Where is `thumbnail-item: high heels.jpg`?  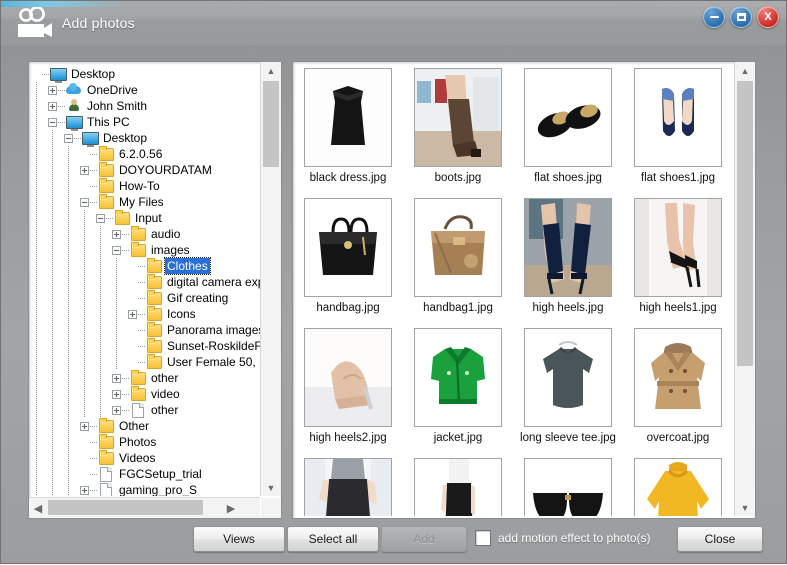 thumbnail-item: high heels.jpg is located at coordinates (568, 263).